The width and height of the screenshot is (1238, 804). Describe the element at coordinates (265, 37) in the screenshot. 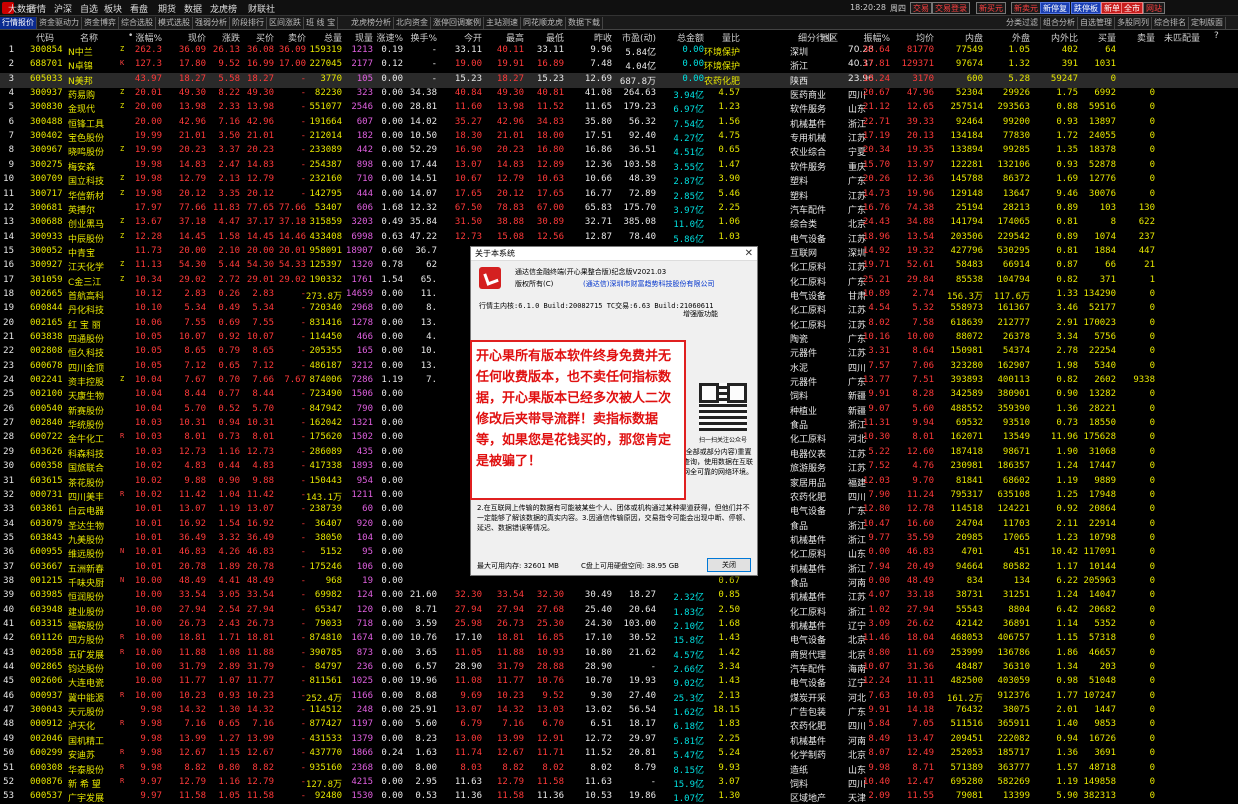

I see `column-header: 买价` at that location.